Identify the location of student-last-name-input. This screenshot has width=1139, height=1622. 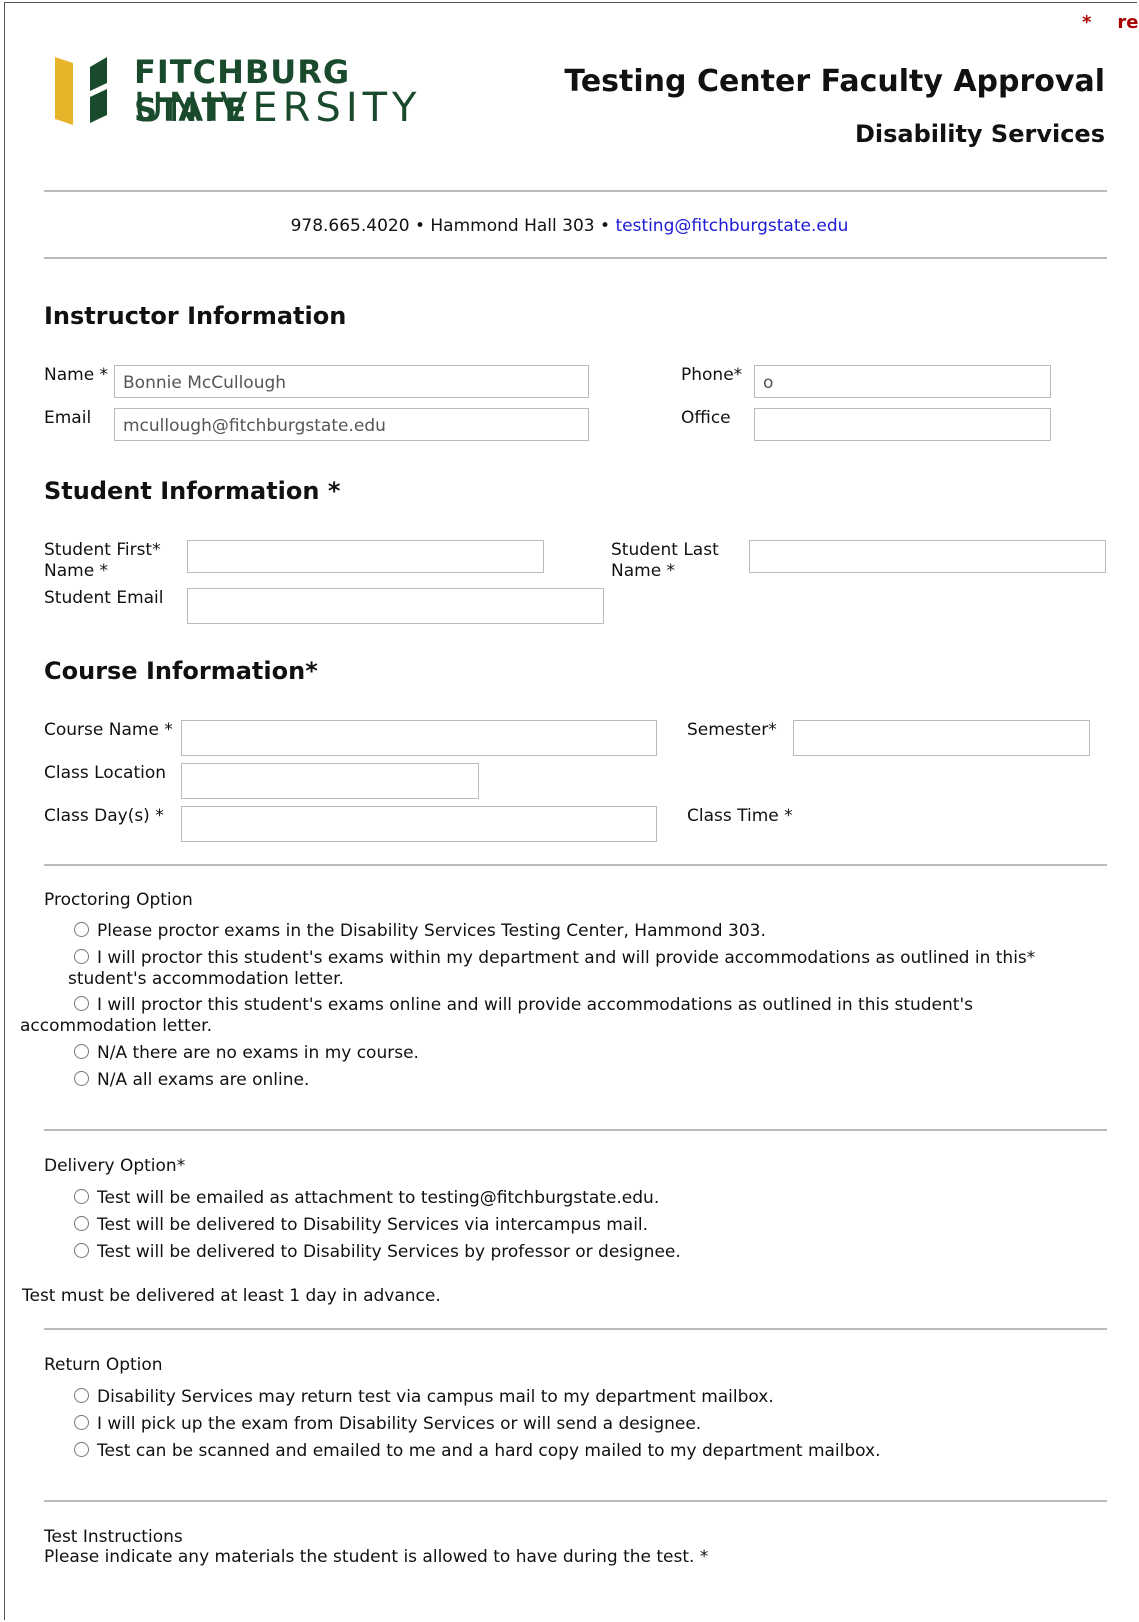
(927, 556).